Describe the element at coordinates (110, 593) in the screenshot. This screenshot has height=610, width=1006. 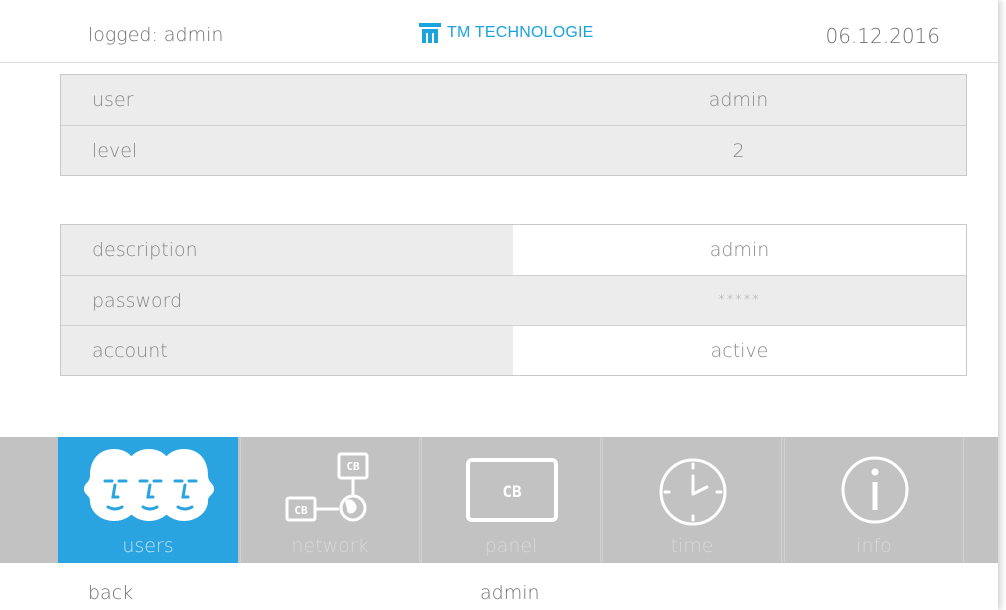
I see `back-button: back` at that location.